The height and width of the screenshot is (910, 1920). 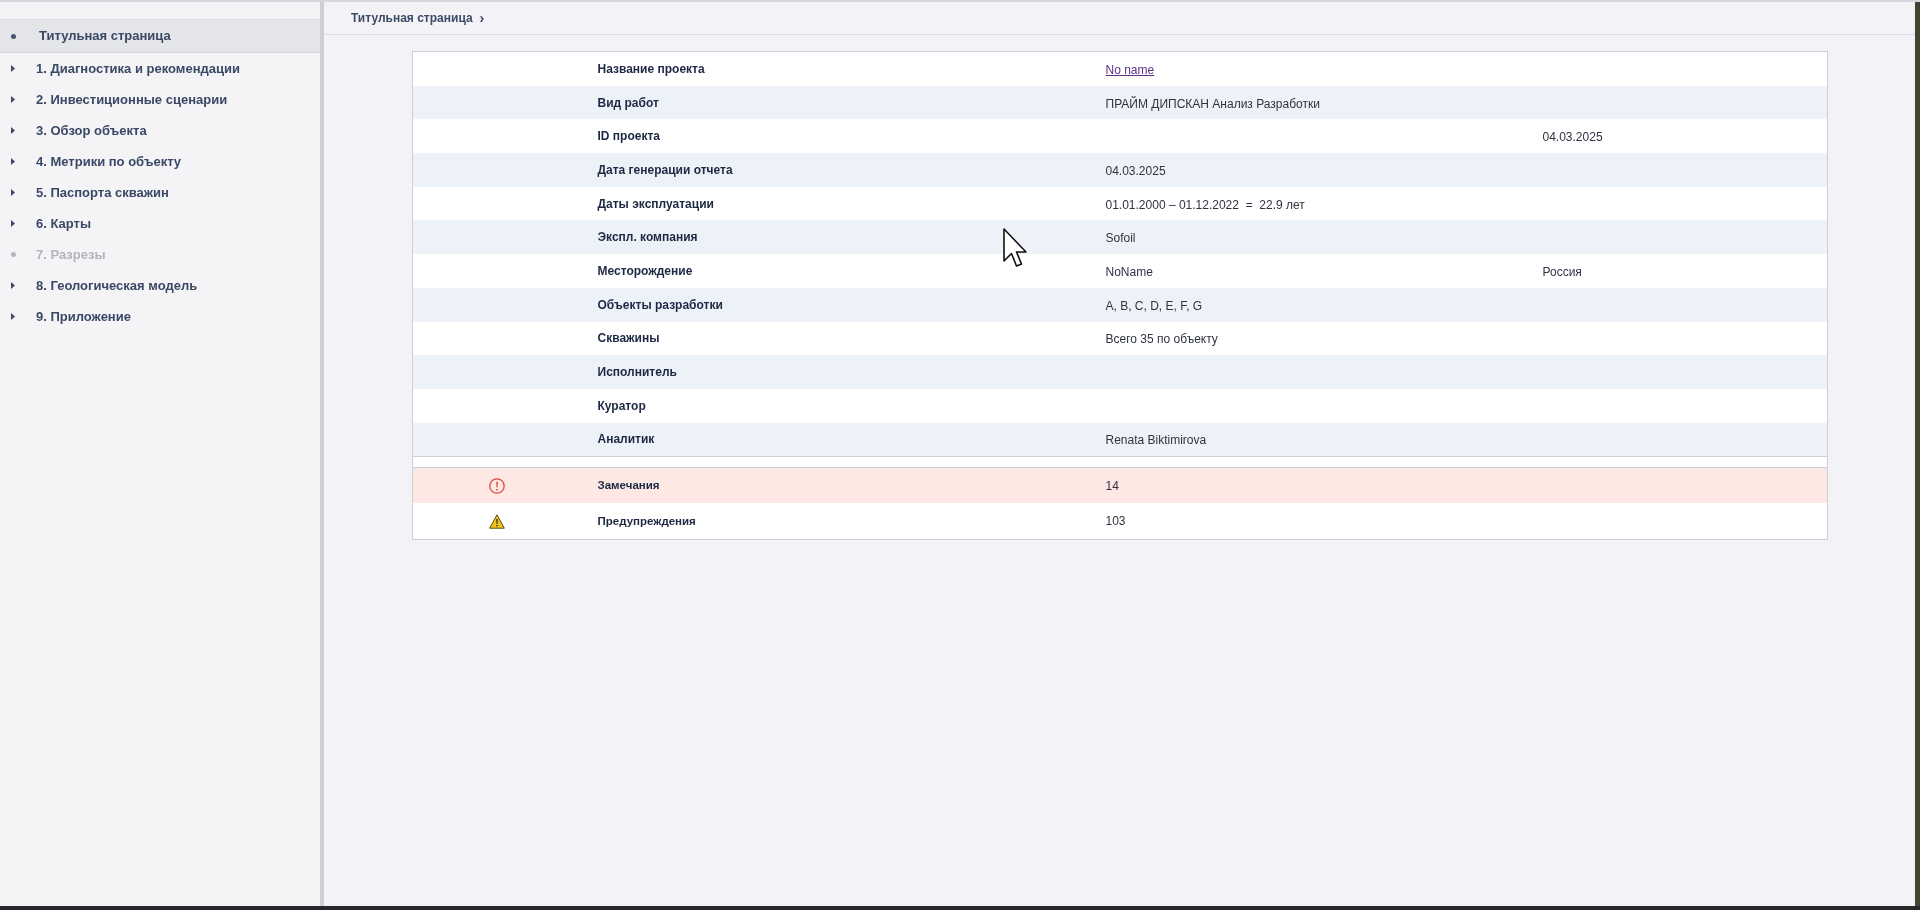 I want to click on sidebar-item: 6. Карты, so click(x=160, y=223).